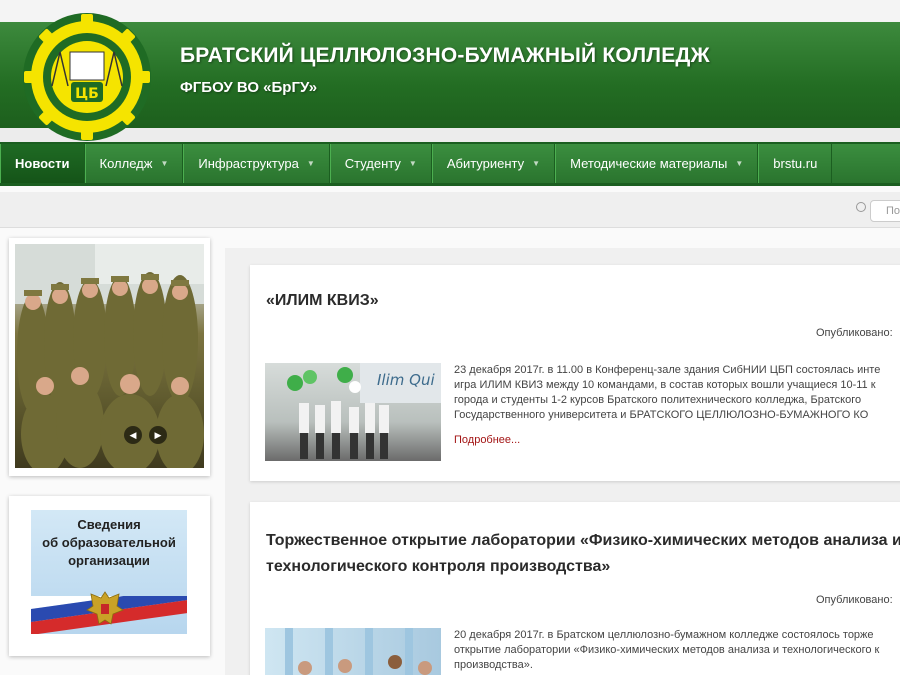 Image resolution: width=900 pixels, height=675 pixels. I want to click on nav-label: Инфраструктура, so click(248, 163).